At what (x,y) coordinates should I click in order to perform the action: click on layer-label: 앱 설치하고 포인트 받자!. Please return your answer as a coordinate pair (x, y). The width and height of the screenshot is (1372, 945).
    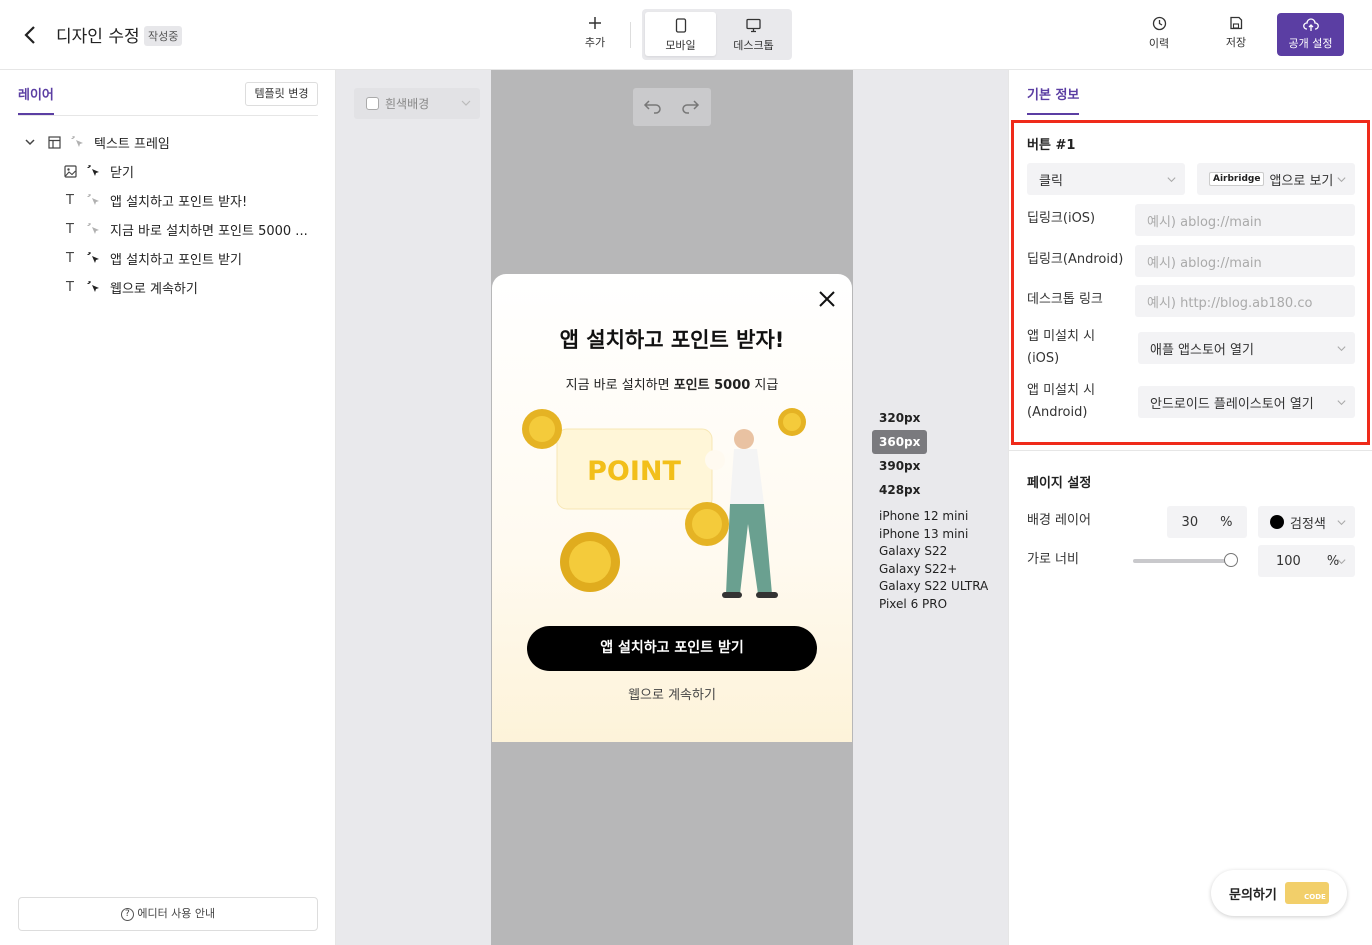
    Looking at the image, I should click on (179, 202).